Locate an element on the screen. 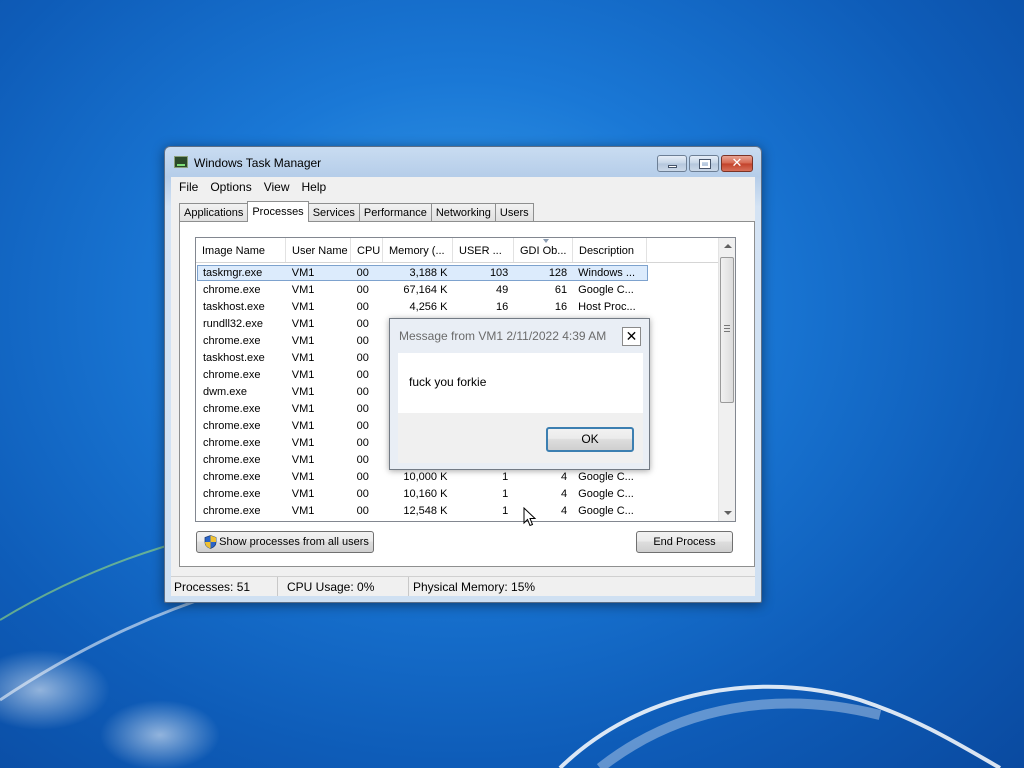 Image resolution: width=1024 pixels, height=768 pixels. grip-icon is located at coordinates (727, 328).